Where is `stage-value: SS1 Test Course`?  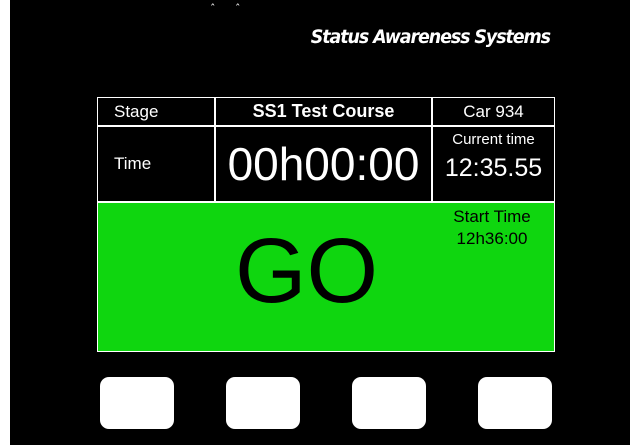 stage-value: SS1 Test Course is located at coordinates (323, 111).